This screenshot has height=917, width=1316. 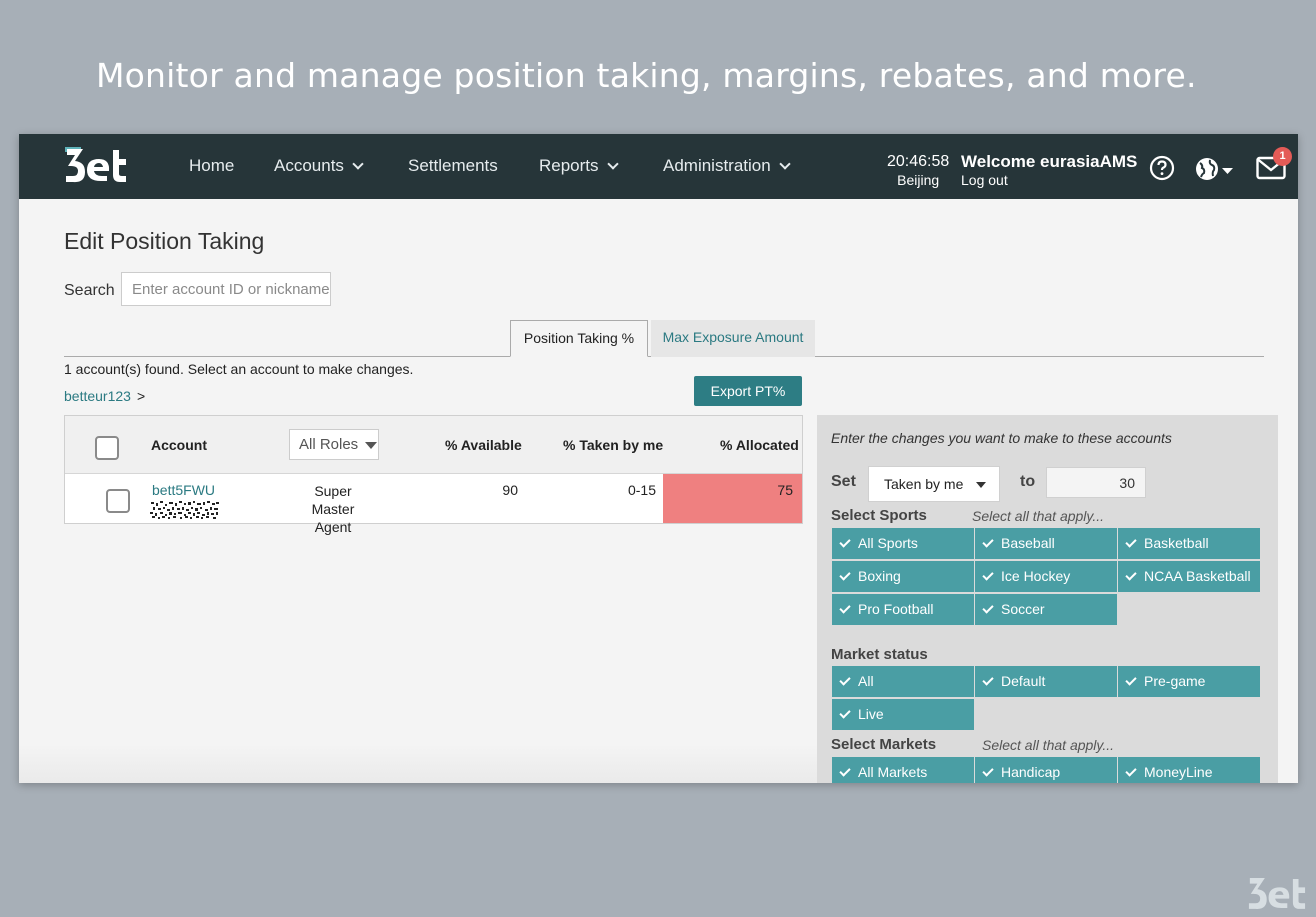 I want to click on row-checkbox, so click(x=118, y=501).